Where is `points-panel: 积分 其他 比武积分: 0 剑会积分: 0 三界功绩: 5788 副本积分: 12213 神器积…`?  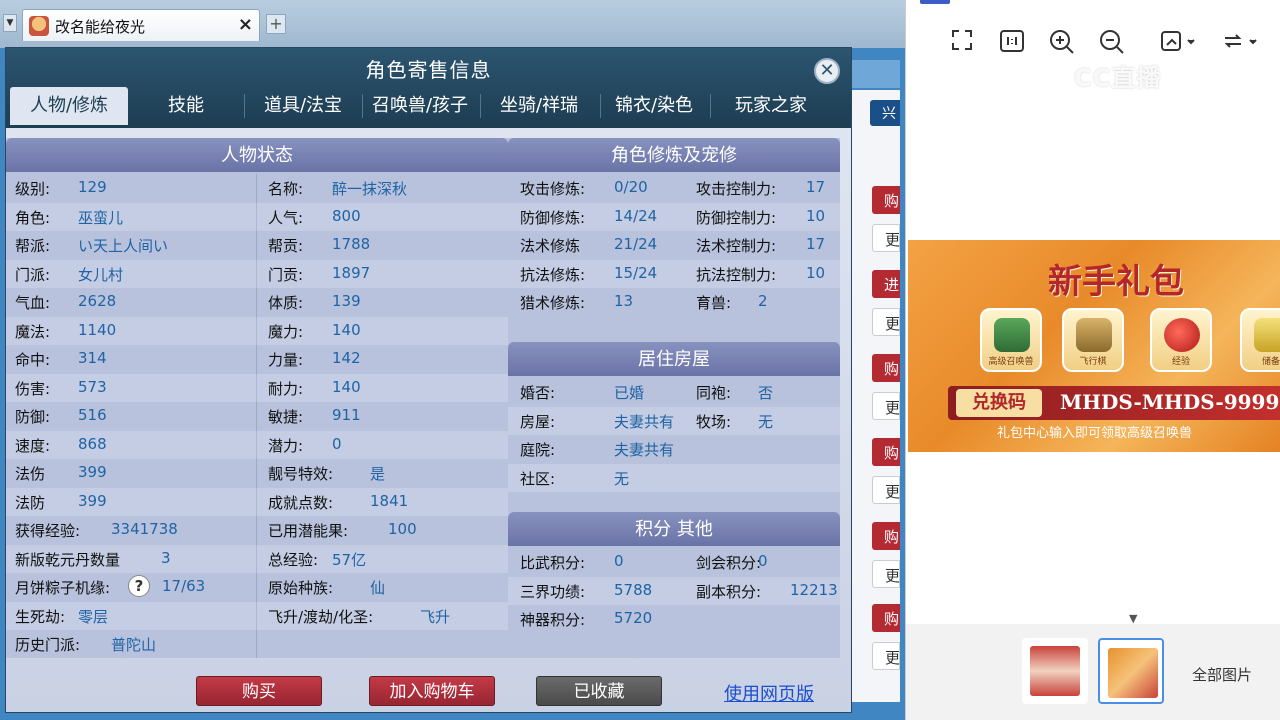 points-panel: 积分 其他 比武积分: 0 剑会积分: 0 三界功绩: 5788 副本积分: 12213 神器积… is located at coordinates (674, 585).